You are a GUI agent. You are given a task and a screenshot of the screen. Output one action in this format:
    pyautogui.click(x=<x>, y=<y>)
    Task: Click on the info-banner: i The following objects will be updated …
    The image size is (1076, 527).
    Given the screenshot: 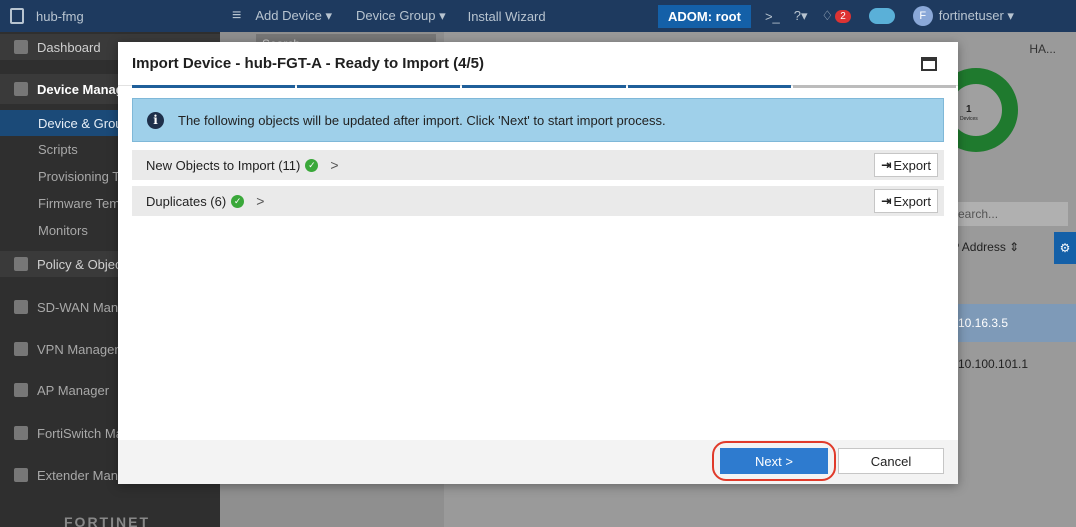 What is the action you would take?
    pyautogui.click(x=538, y=120)
    